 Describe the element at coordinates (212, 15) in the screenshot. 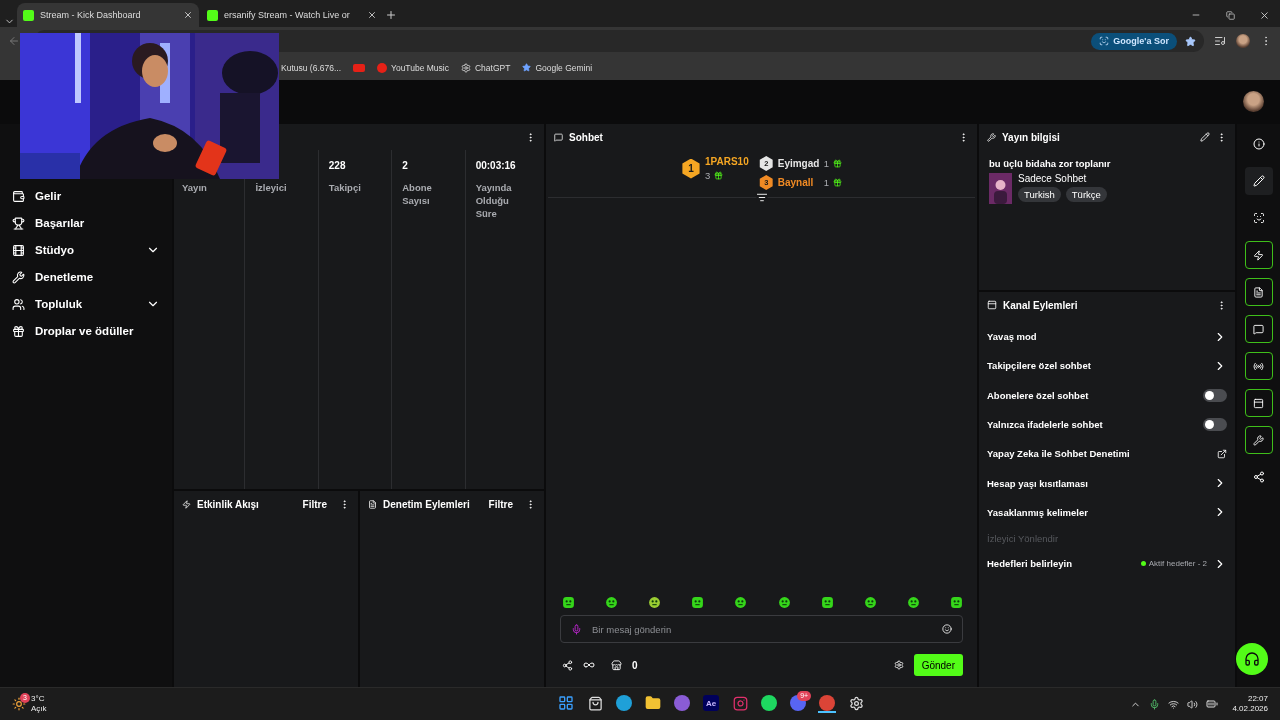

I see `site-logo-icon` at that location.